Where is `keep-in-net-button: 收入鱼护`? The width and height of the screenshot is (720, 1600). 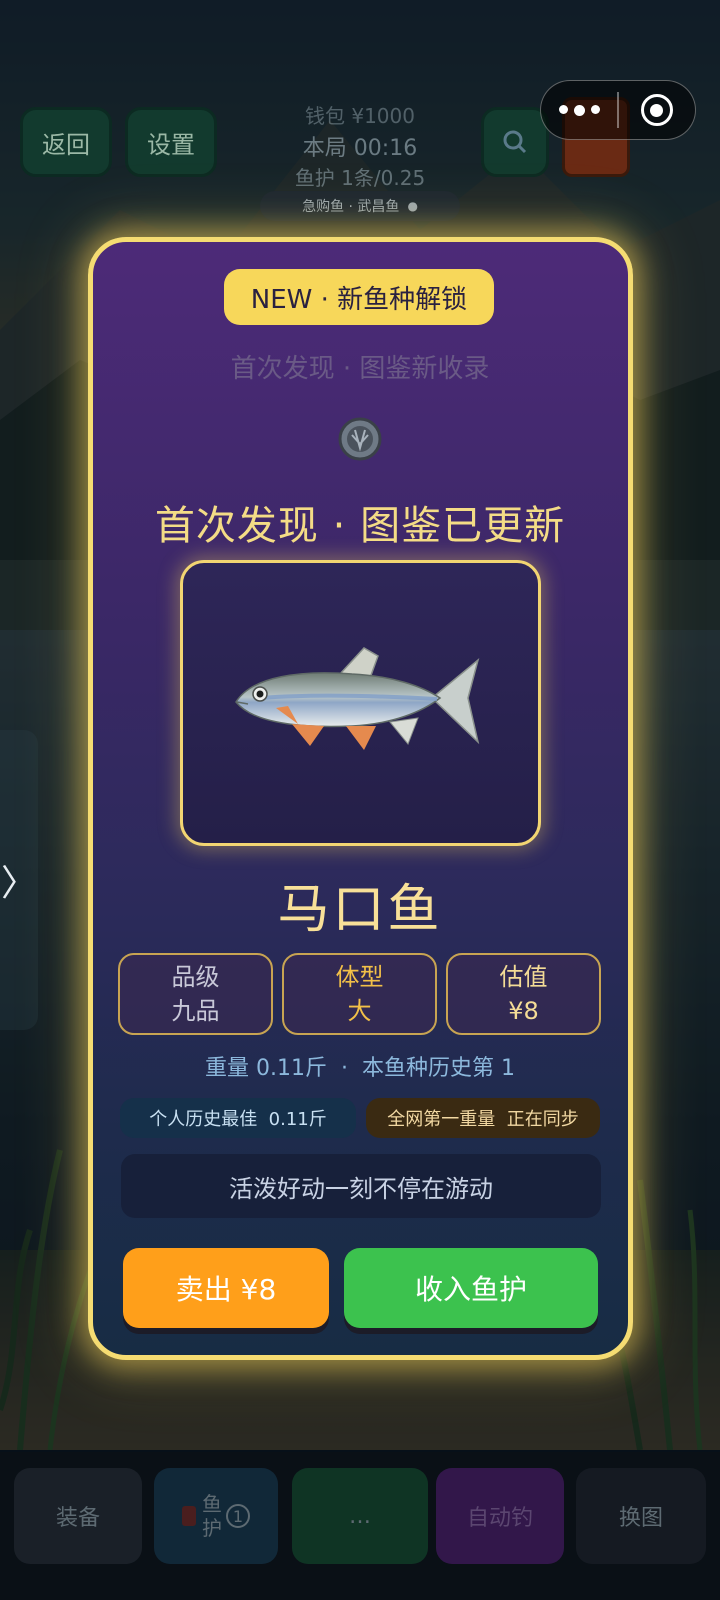 keep-in-net-button: 收入鱼护 is located at coordinates (471, 1288).